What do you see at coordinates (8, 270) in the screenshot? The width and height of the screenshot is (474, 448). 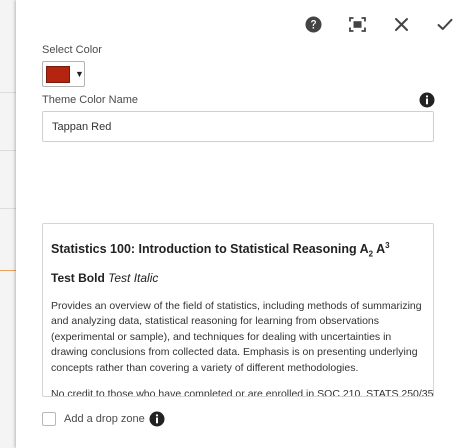 I see `background-divider-accent` at bounding box center [8, 270].